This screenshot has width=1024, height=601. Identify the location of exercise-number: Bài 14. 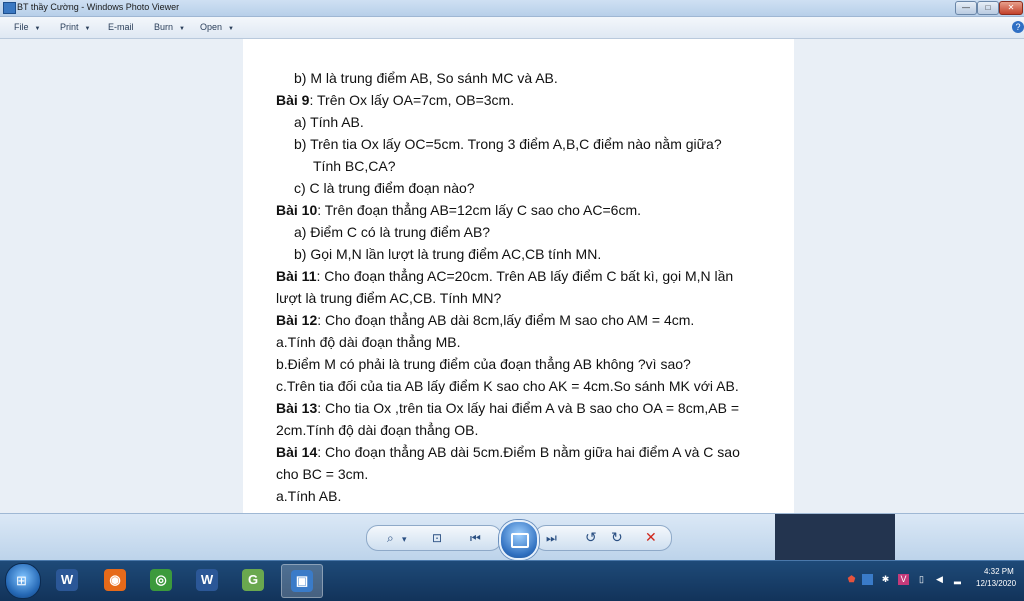
(297, 452).